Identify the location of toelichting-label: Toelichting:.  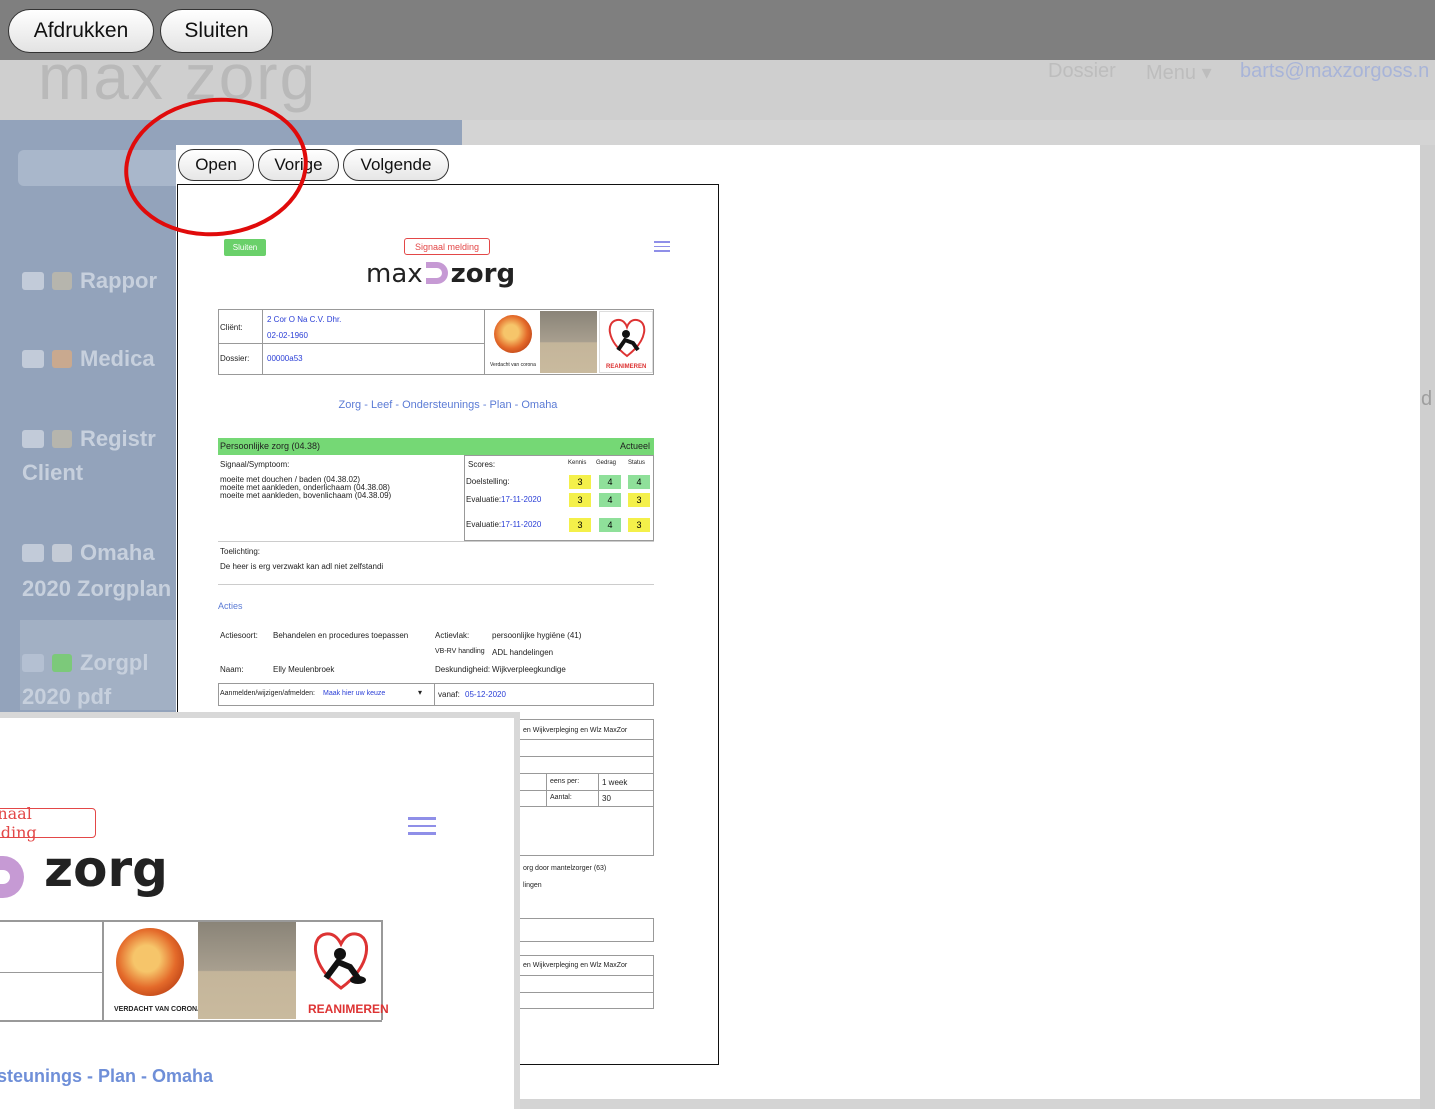
(240, 551).